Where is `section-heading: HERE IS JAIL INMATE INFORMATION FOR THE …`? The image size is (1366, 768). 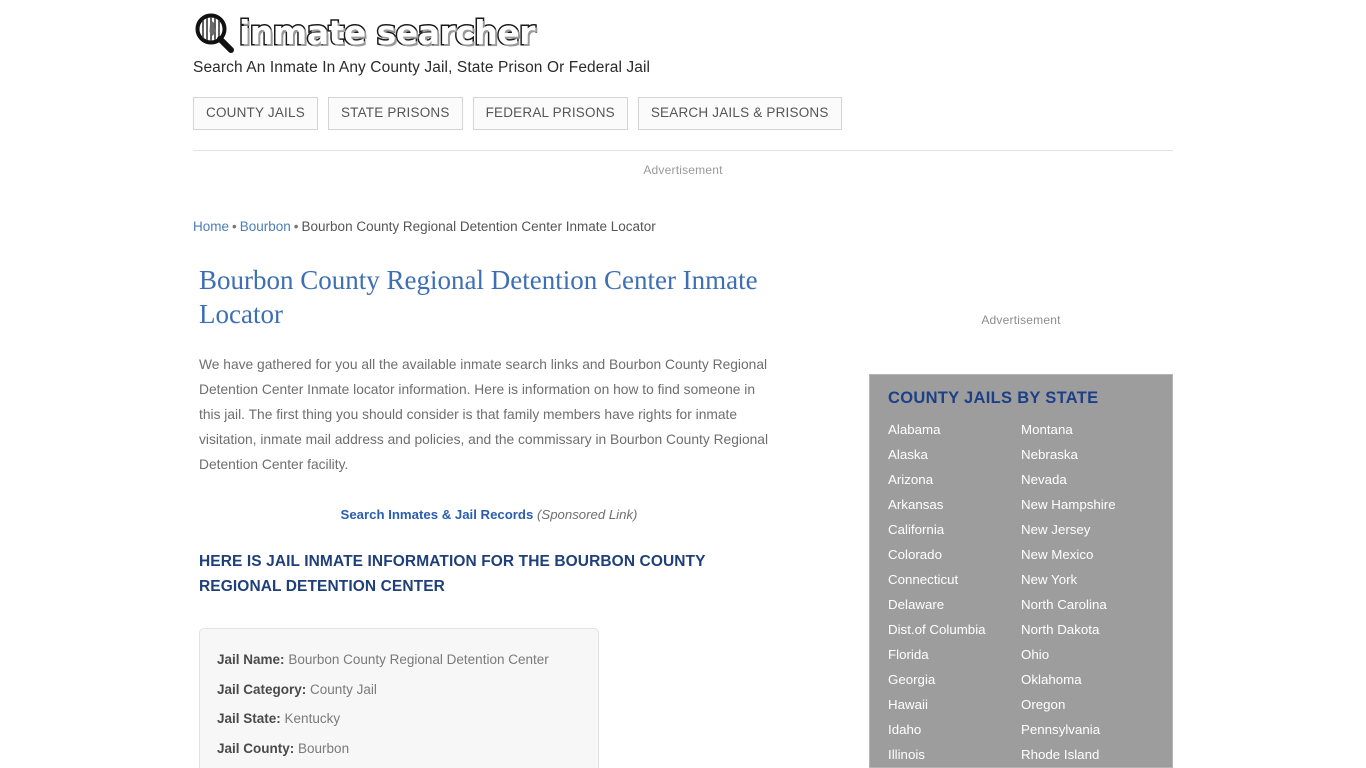 section-heading: HERE IS JAIL INMATE INFORMATION FOR THE … is located at coordinates (452, 574).